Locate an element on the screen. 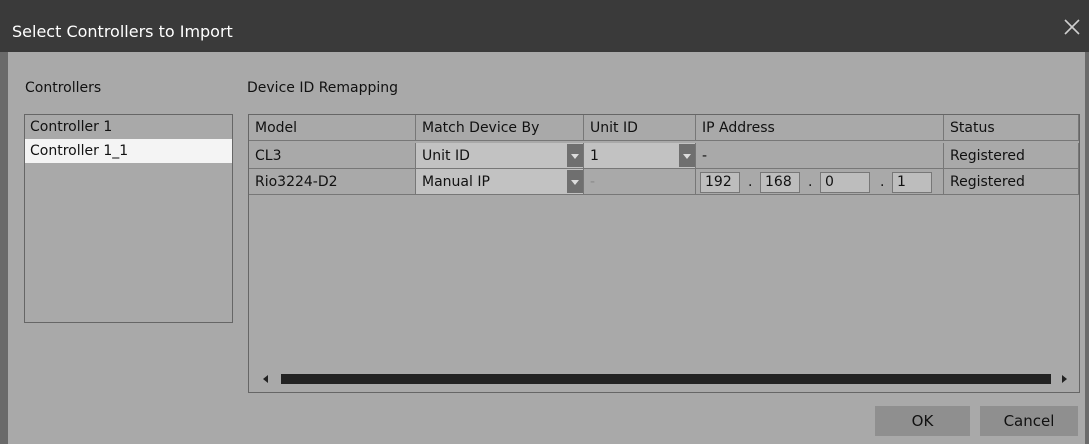  title-bar: Select Controllers to Import is located at coordinates (544, 26).